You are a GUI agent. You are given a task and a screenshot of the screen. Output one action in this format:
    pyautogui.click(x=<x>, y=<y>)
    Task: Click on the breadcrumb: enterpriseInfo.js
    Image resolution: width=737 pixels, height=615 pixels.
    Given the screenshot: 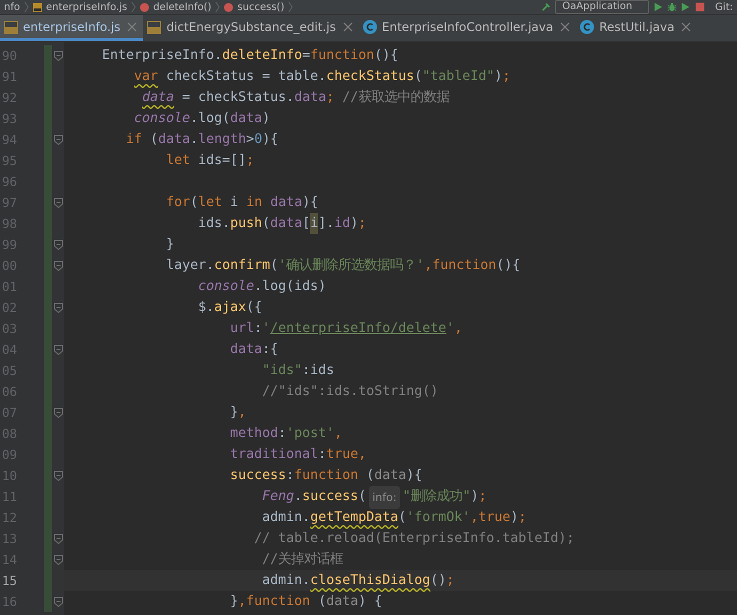 What is the action you would take?
    pyautogui.click(x=87, y=7)
    